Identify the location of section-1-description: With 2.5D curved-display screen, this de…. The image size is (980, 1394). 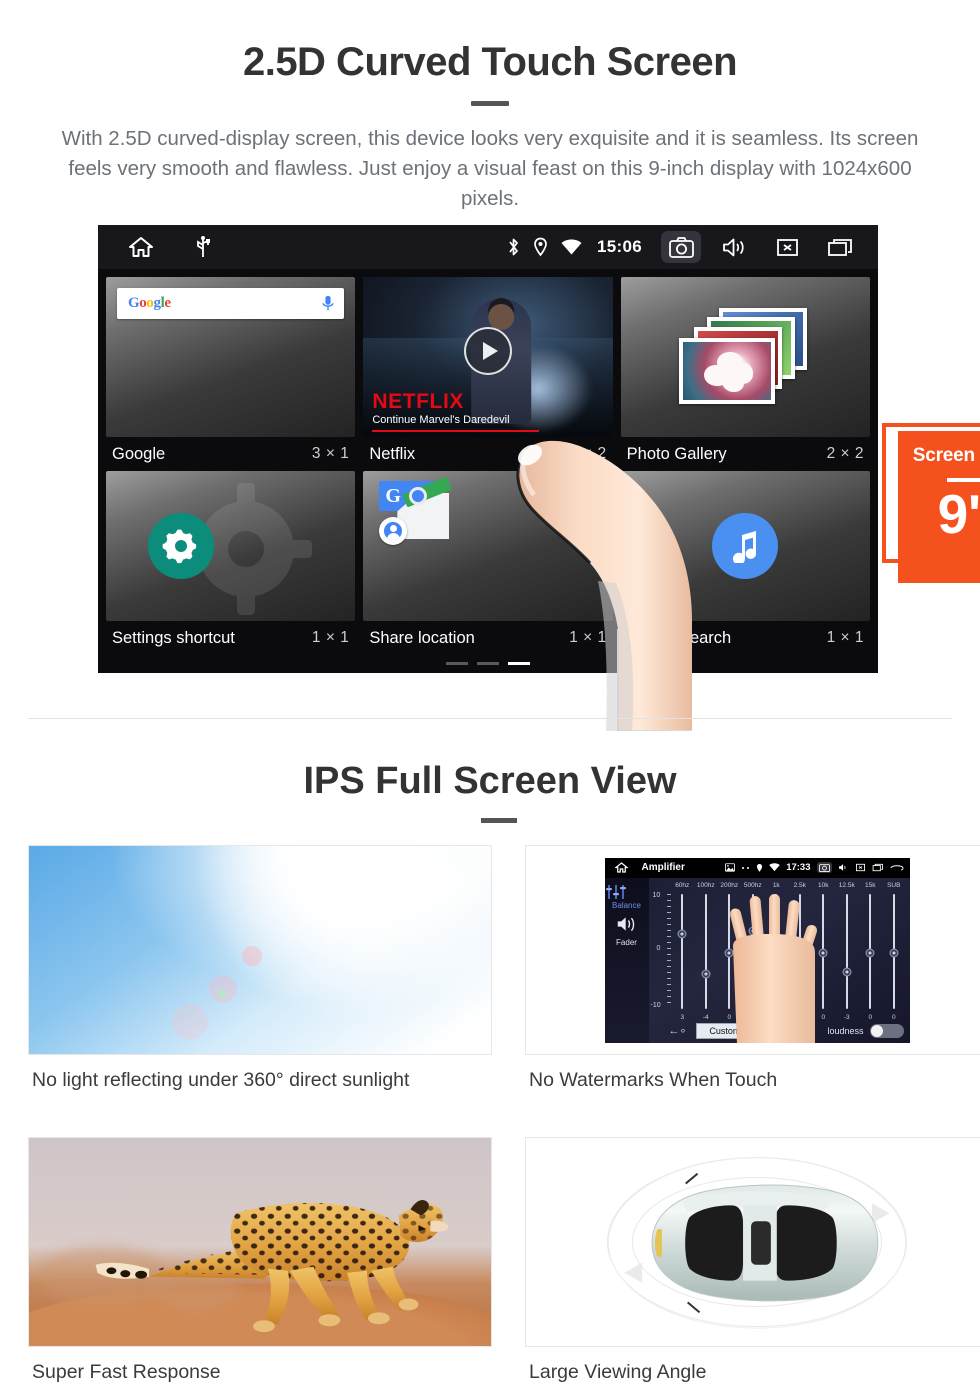
(490, 168).